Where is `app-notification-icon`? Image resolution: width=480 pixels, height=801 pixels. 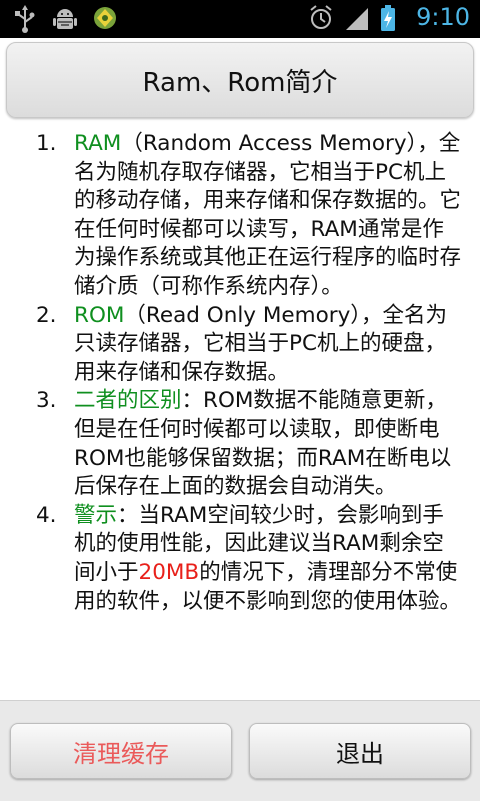
app-notification-icon is located at coordinates (105, 18).